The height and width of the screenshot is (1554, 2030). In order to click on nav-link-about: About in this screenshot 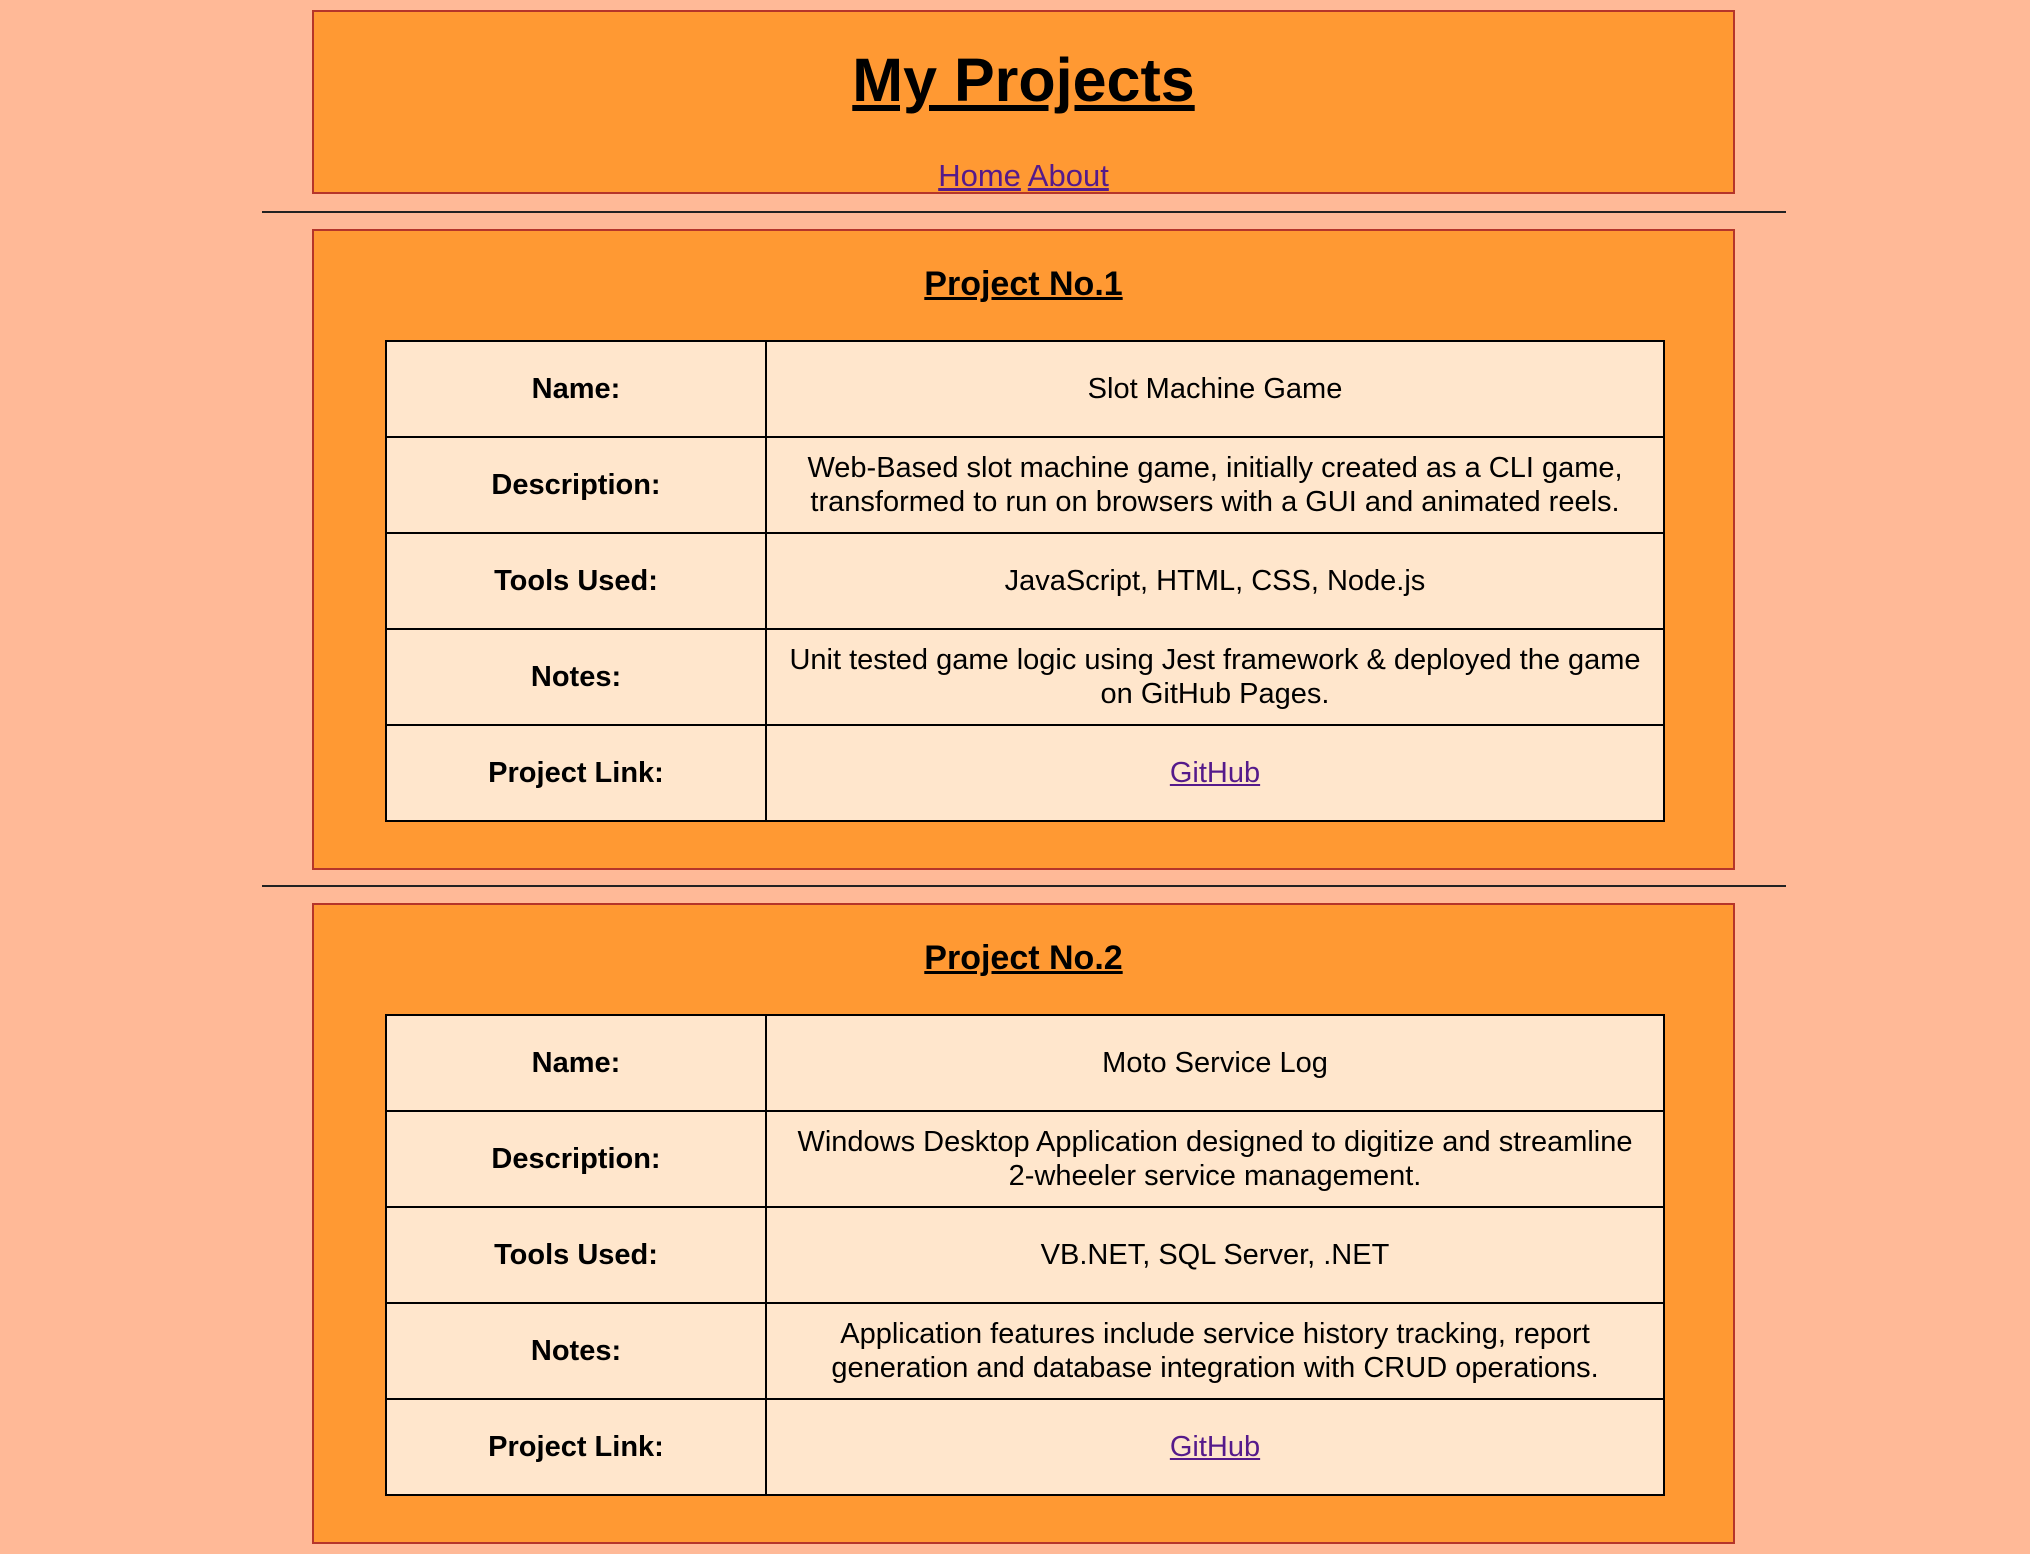, I will do `click(1068, 175)`.